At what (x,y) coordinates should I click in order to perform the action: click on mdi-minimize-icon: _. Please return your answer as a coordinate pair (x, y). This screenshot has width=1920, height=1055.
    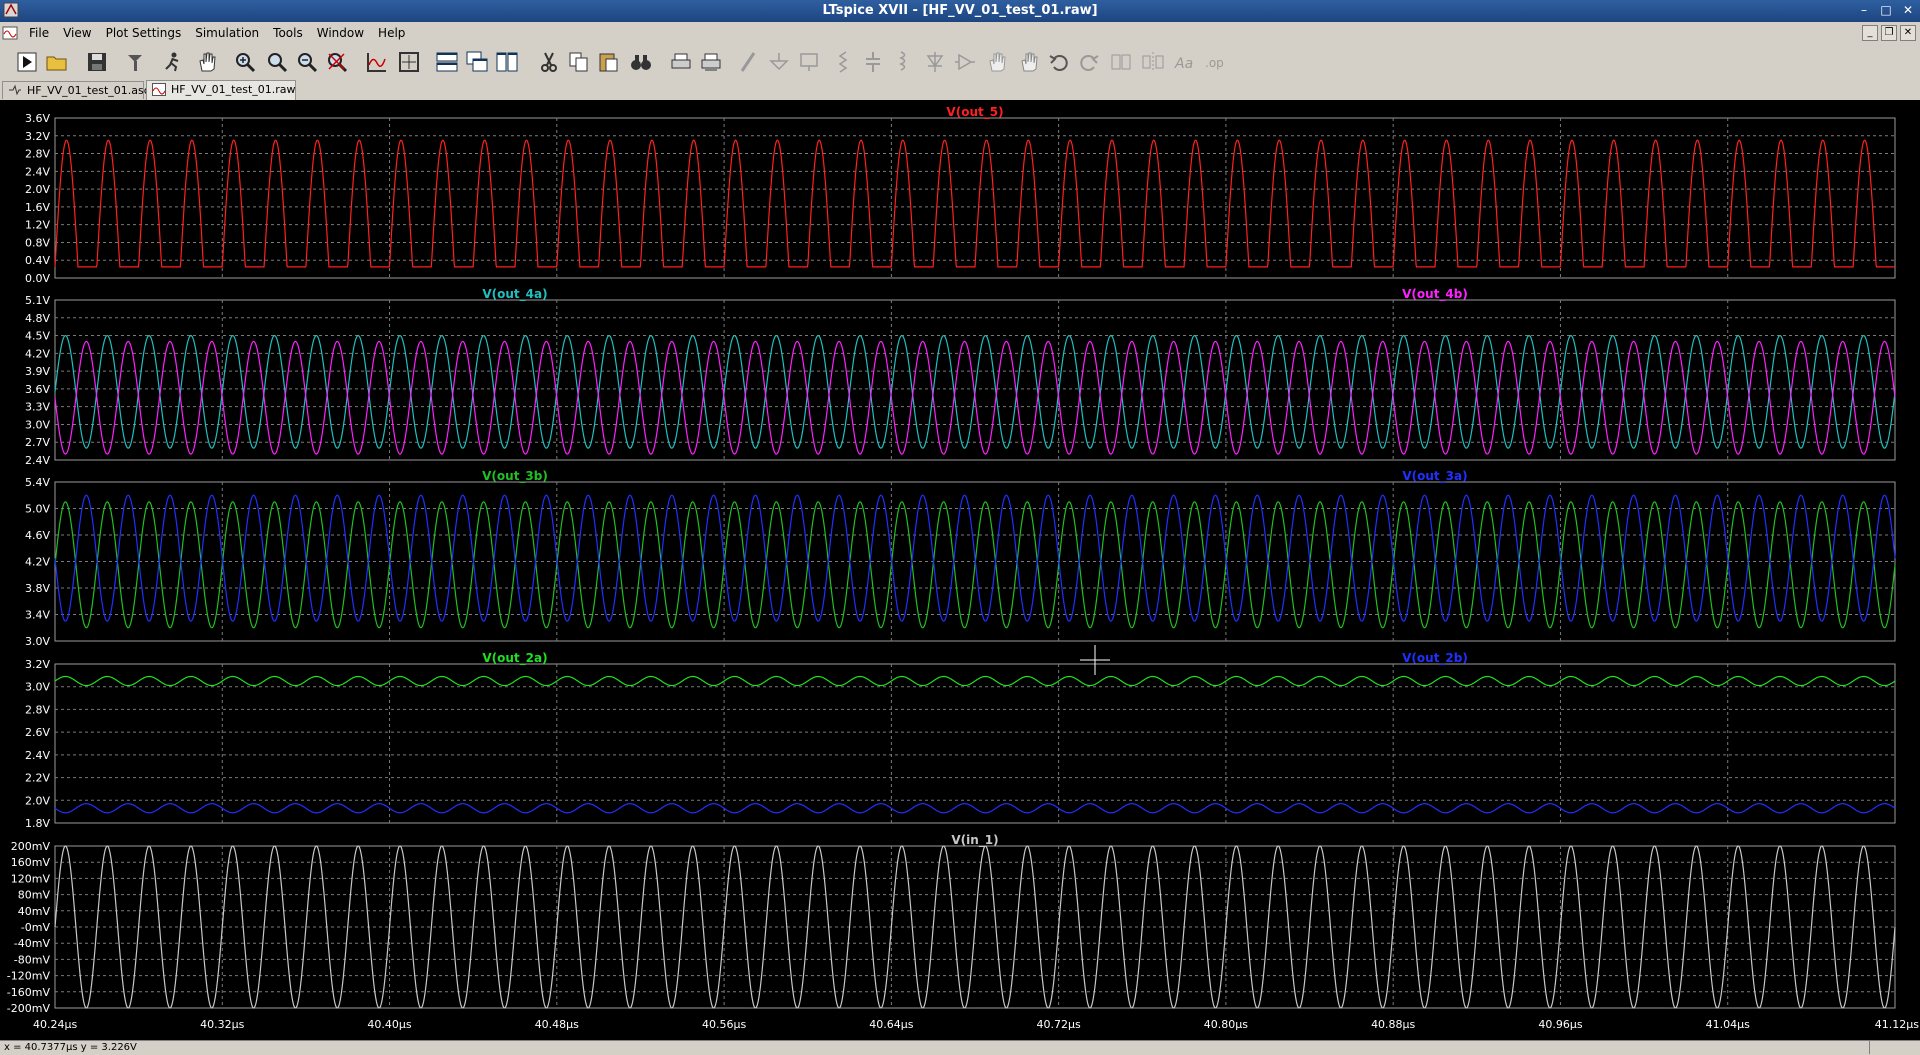
    Looking at the image, I should click on (1870, 33).